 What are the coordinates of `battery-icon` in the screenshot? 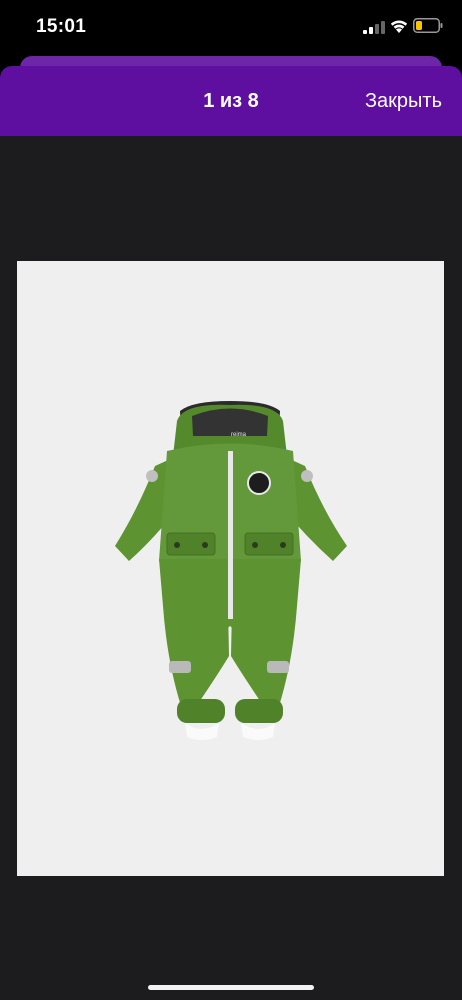 It's located at (428, 25).